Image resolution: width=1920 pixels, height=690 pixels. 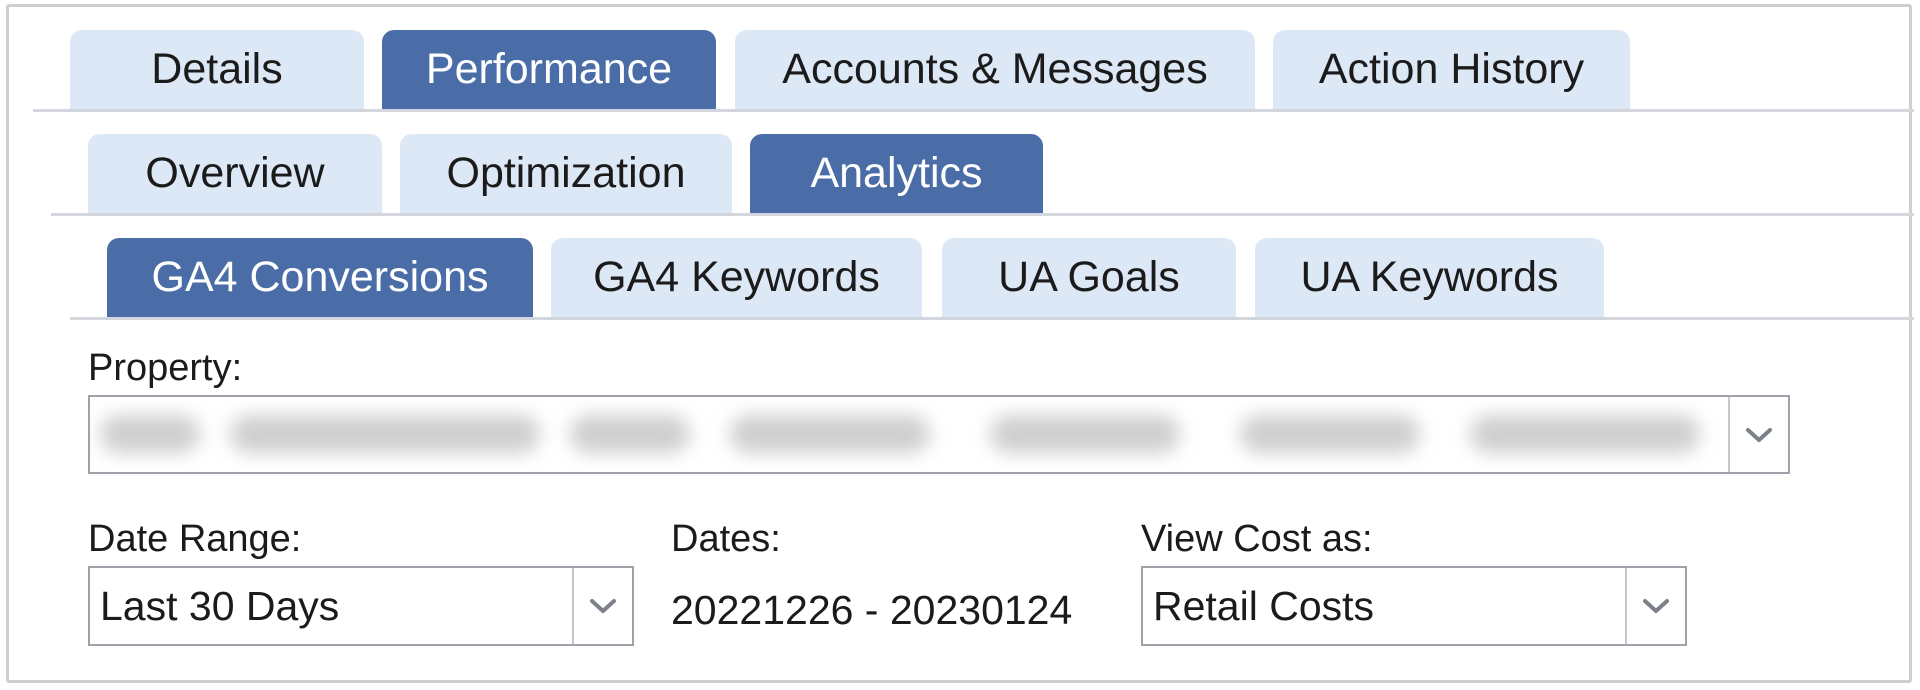 I want to click on property-select, so click(x=939, y=434).